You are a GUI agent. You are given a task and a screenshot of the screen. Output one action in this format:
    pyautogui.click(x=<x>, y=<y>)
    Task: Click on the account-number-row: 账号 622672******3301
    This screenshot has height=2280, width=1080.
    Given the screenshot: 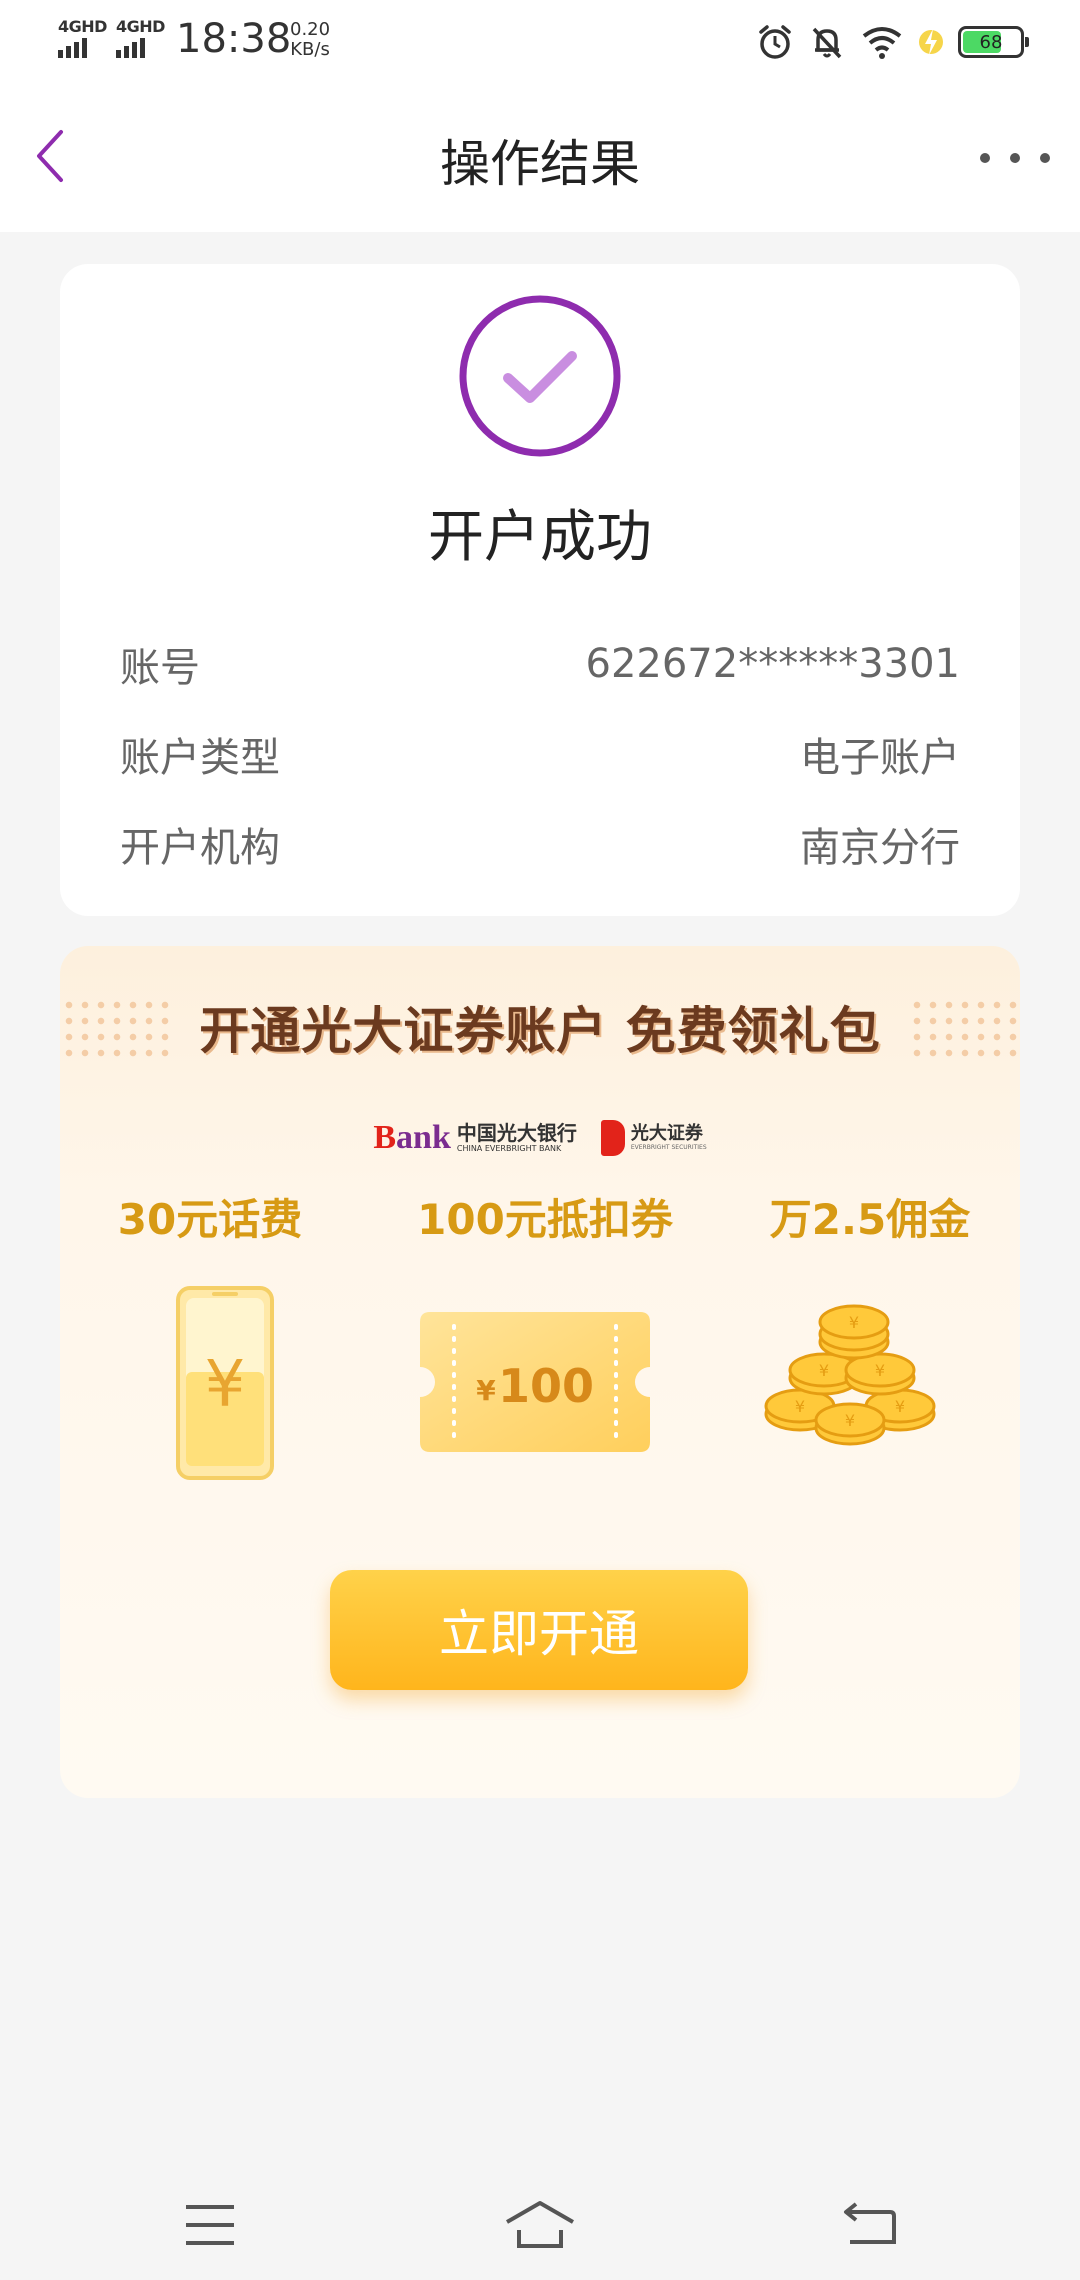 What is the action you would take?
    pyautogui.click(x=540, y=664)
    